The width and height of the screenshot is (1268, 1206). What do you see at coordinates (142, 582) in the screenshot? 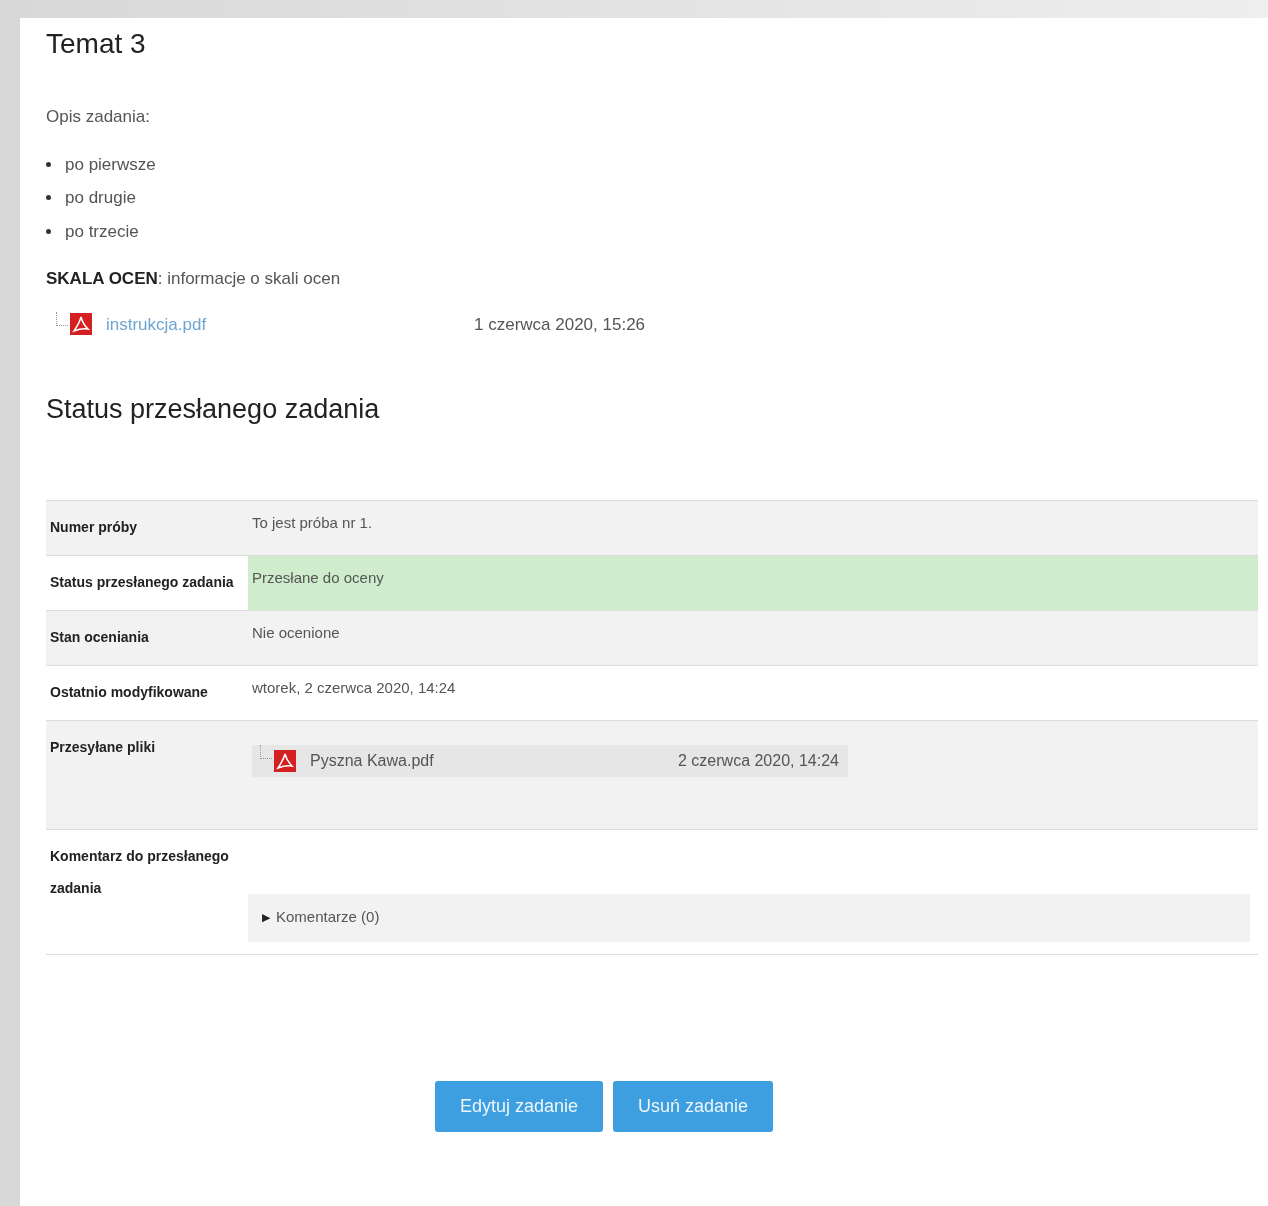
I see `row-label: Status przesłanego zadania` at bounding box center [142, 582].